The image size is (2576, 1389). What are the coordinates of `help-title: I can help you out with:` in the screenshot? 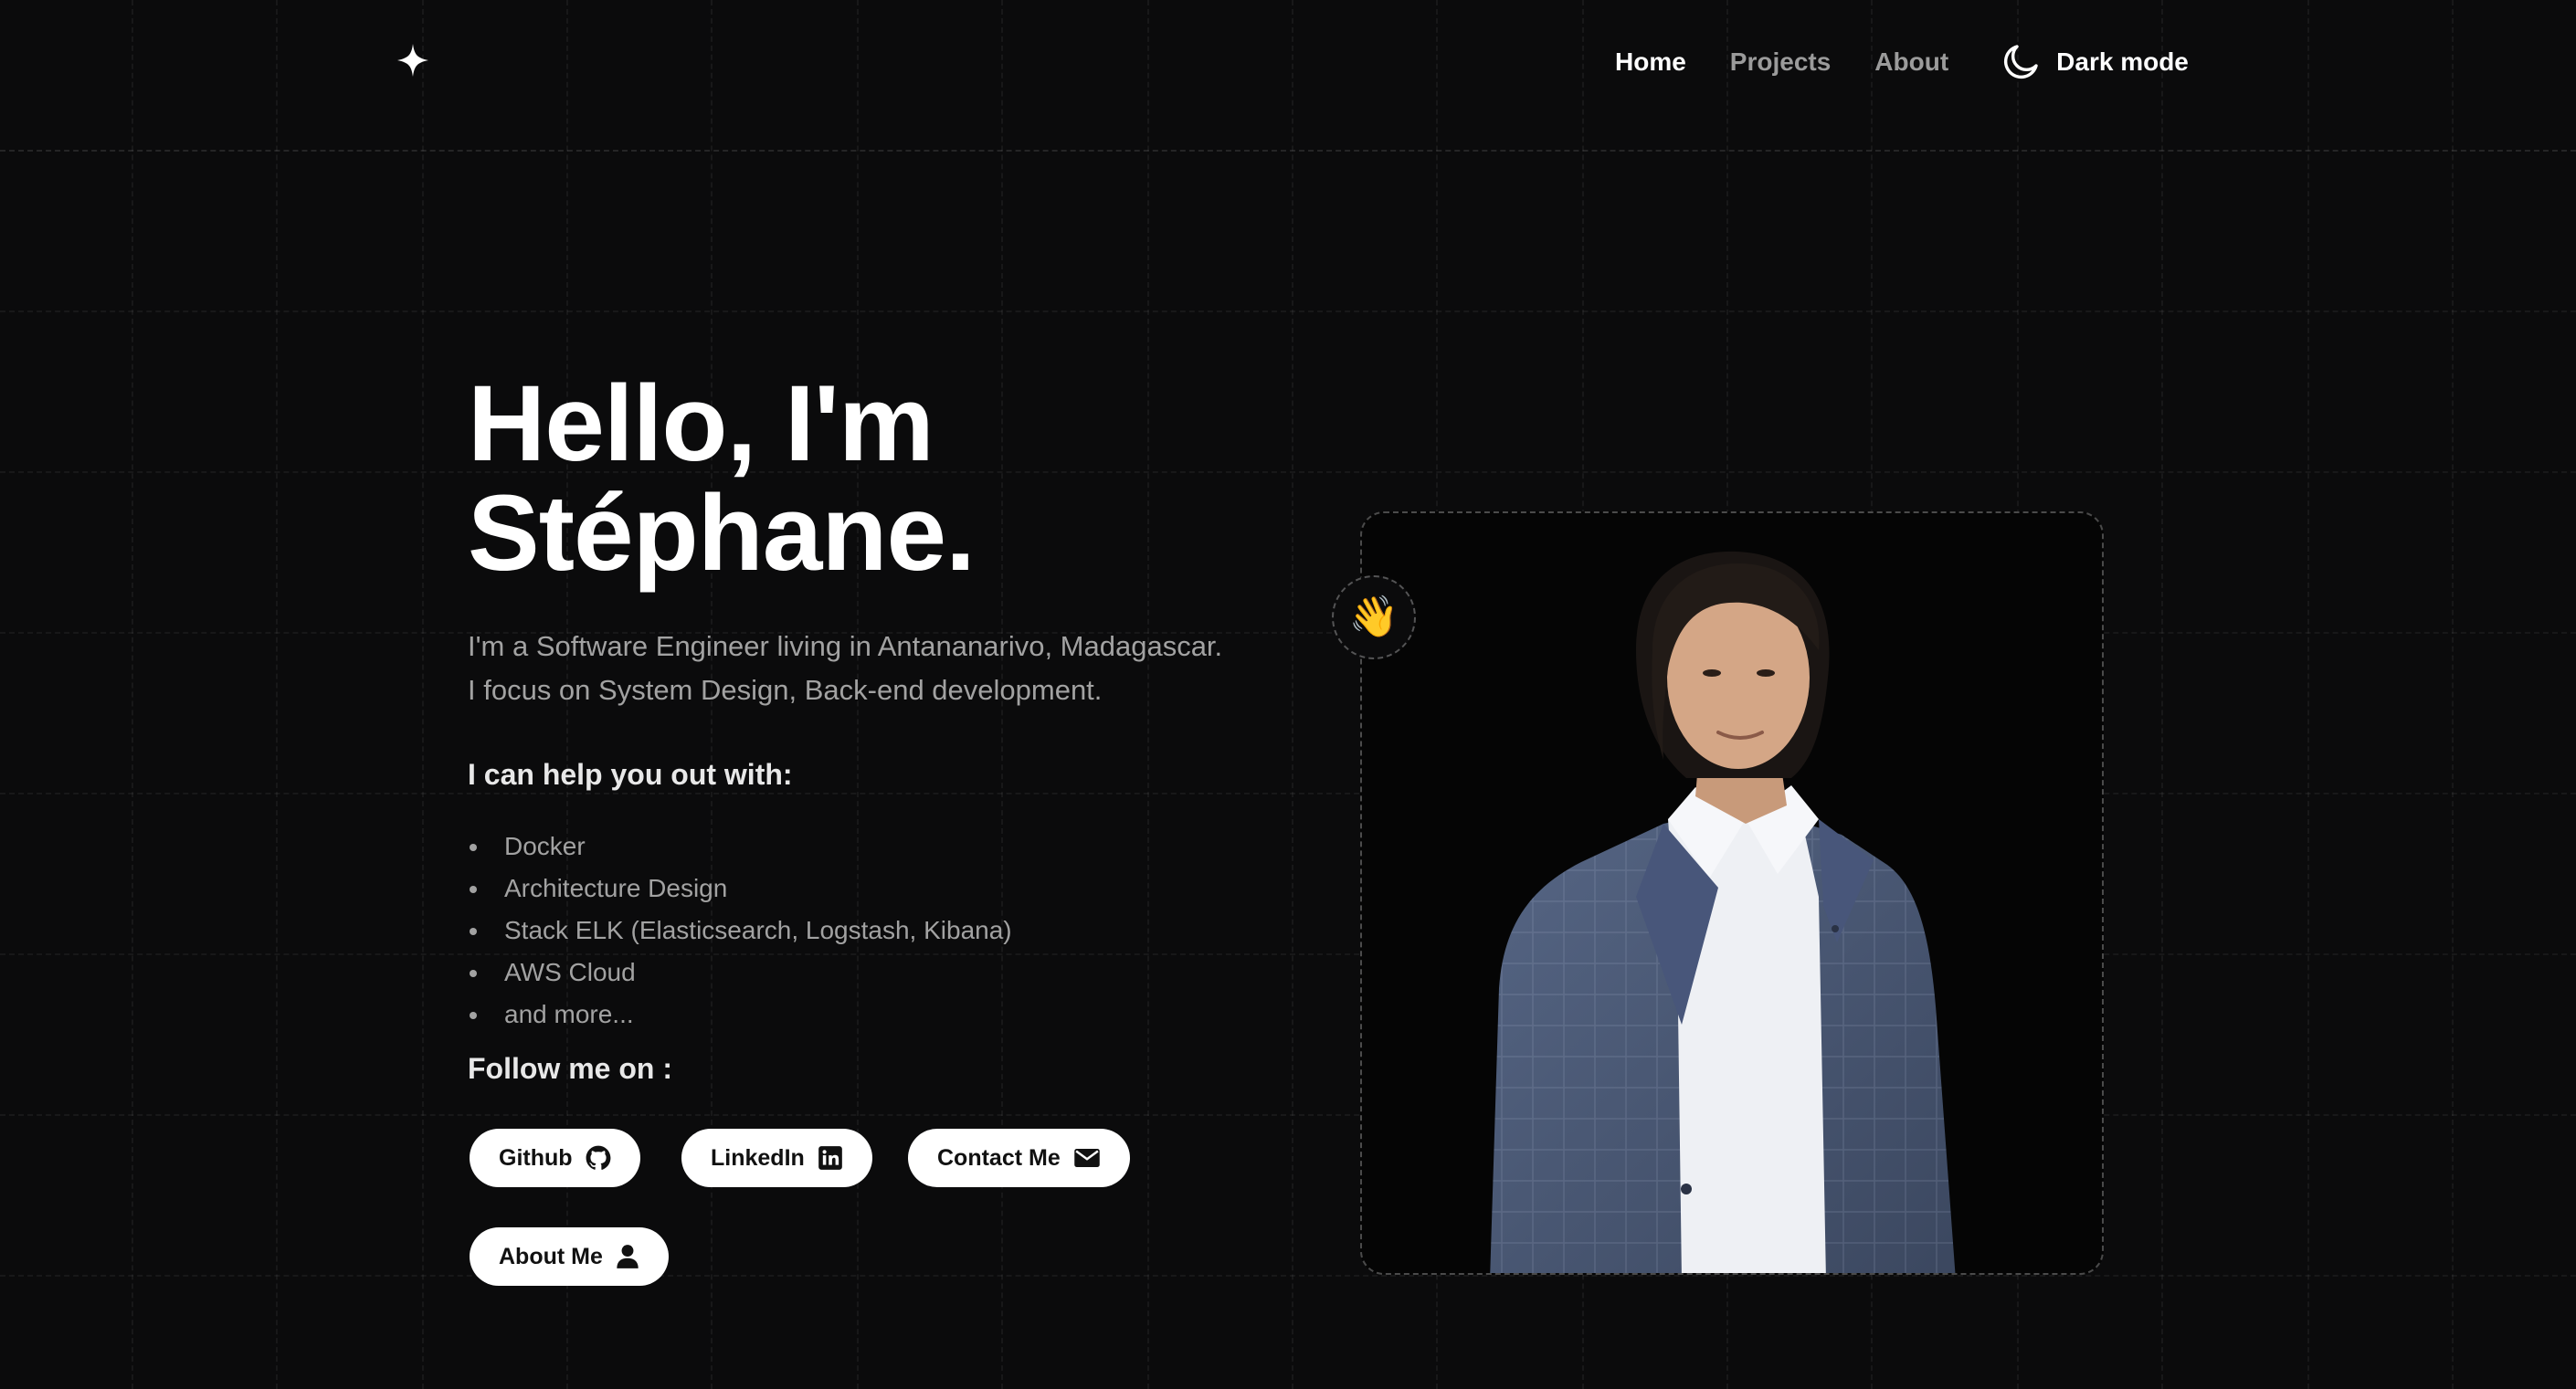 It's located at (630, 774).